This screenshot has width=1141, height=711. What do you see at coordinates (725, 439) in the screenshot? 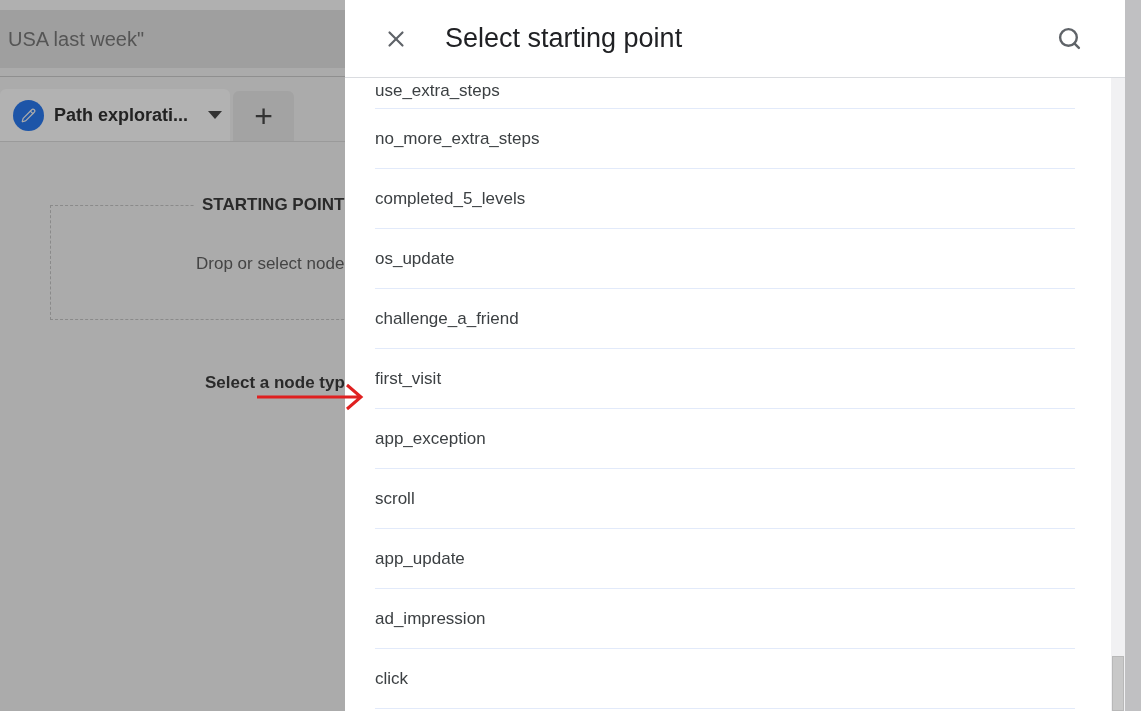
I see `event-item: app_exception` at bounding box center [725, 439].